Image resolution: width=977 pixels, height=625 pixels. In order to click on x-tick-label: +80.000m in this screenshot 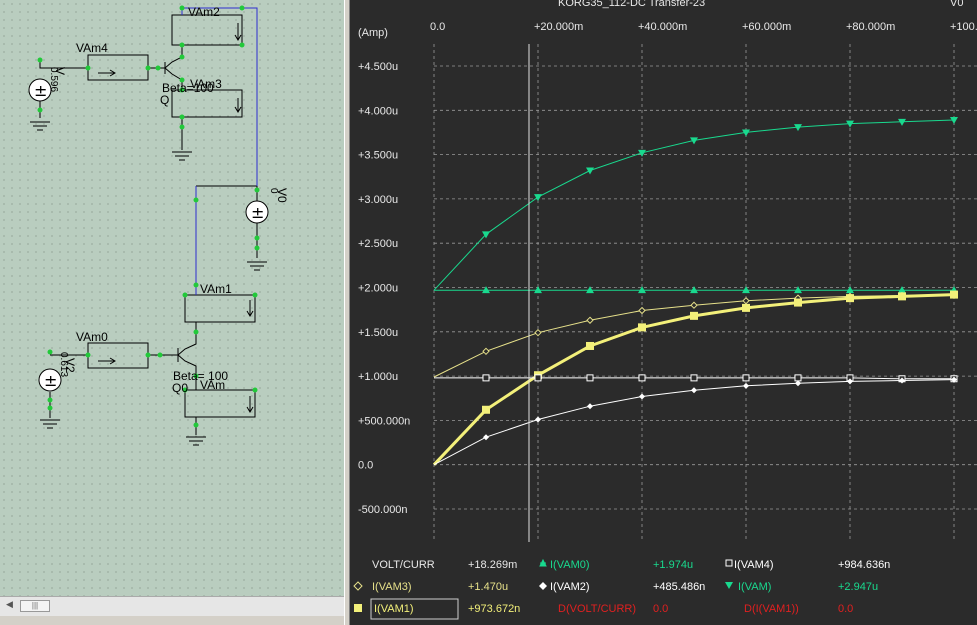, I will do `click(870, 27)`.